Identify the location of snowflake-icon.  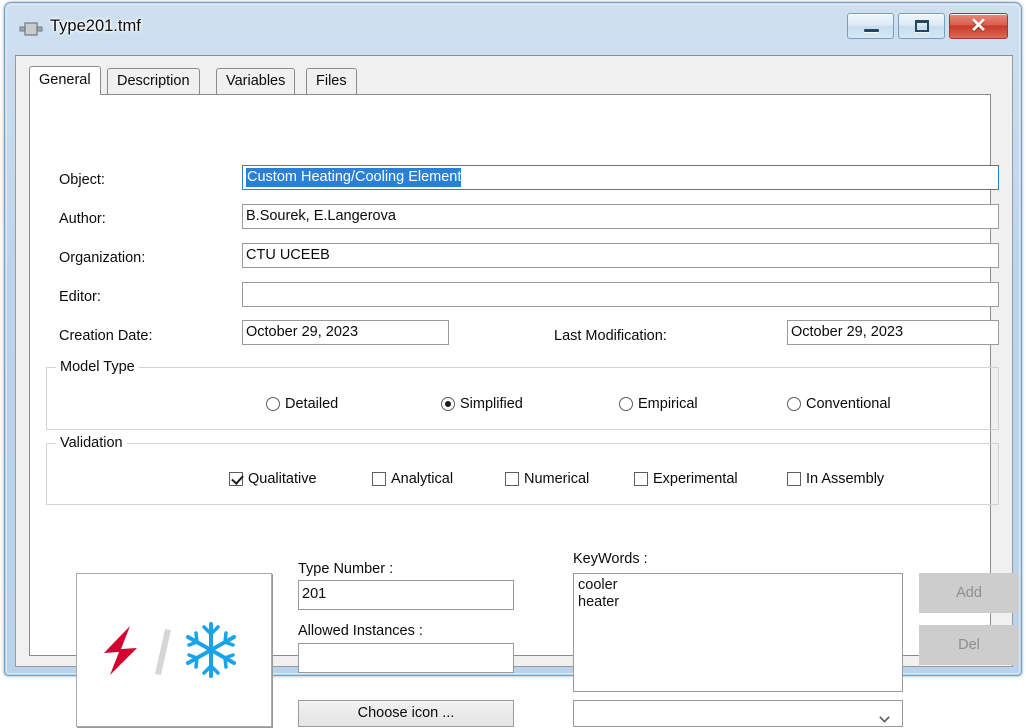
(211, 650).